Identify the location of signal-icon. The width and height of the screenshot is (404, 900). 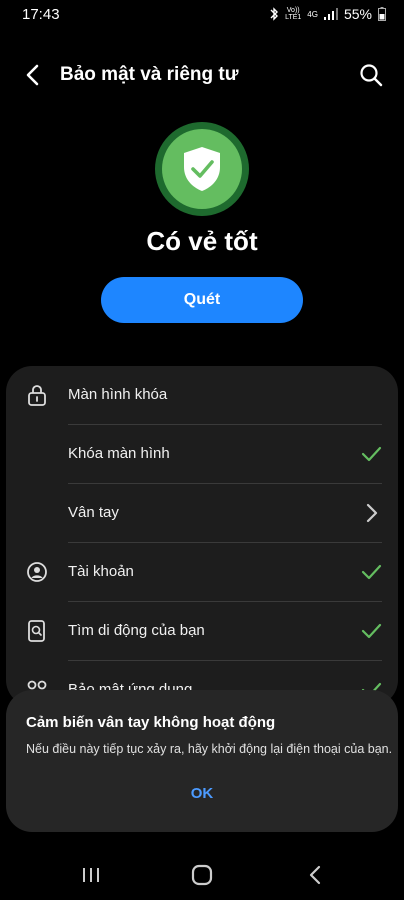
(330, 14).